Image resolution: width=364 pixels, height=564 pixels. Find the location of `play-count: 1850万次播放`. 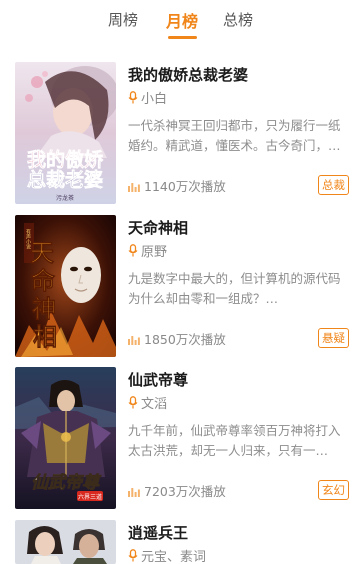

play-count: 1850万次播放 is located at coordinates (177, 338).